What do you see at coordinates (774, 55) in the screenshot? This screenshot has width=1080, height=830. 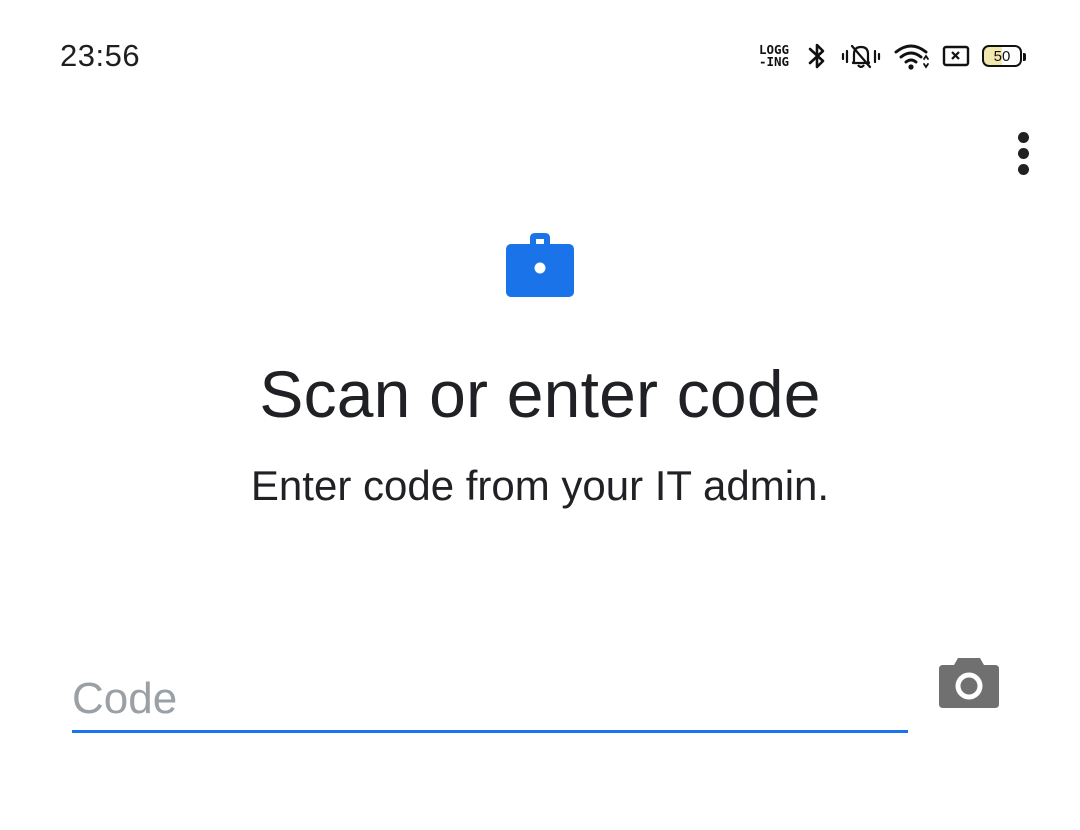 I see `logging-icon: LOGG -ING` at bounding box center [774, 55].